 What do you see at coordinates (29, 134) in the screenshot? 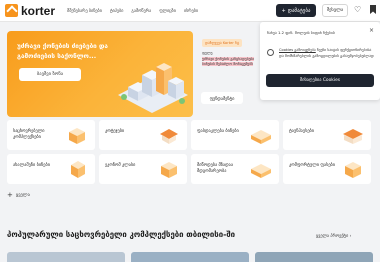
I see `category-label: საცხოვრებელი კომპლექსები` at bounding box center [29, 134].